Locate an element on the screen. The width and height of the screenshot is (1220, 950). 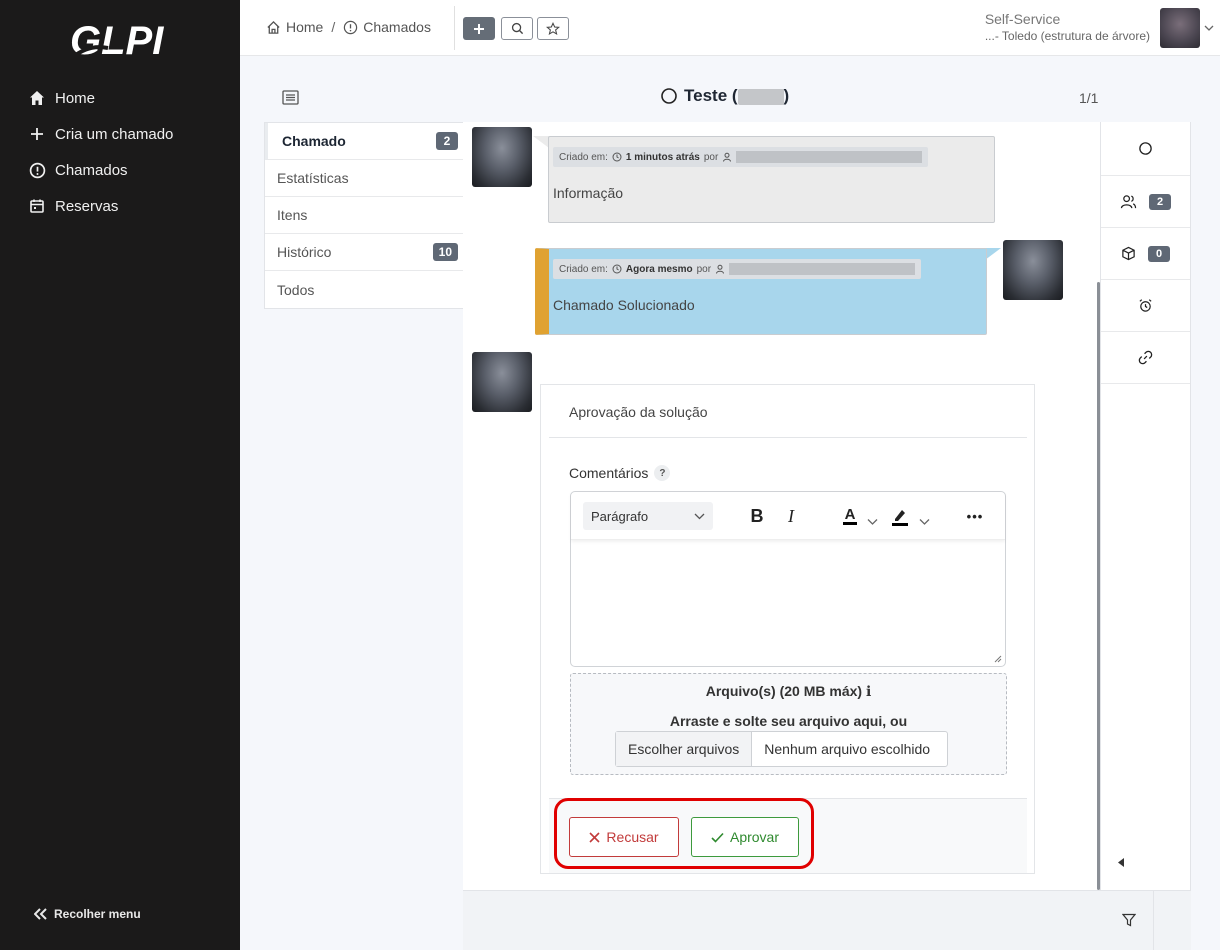
scrollbar is located at coordinates (1098, 586).